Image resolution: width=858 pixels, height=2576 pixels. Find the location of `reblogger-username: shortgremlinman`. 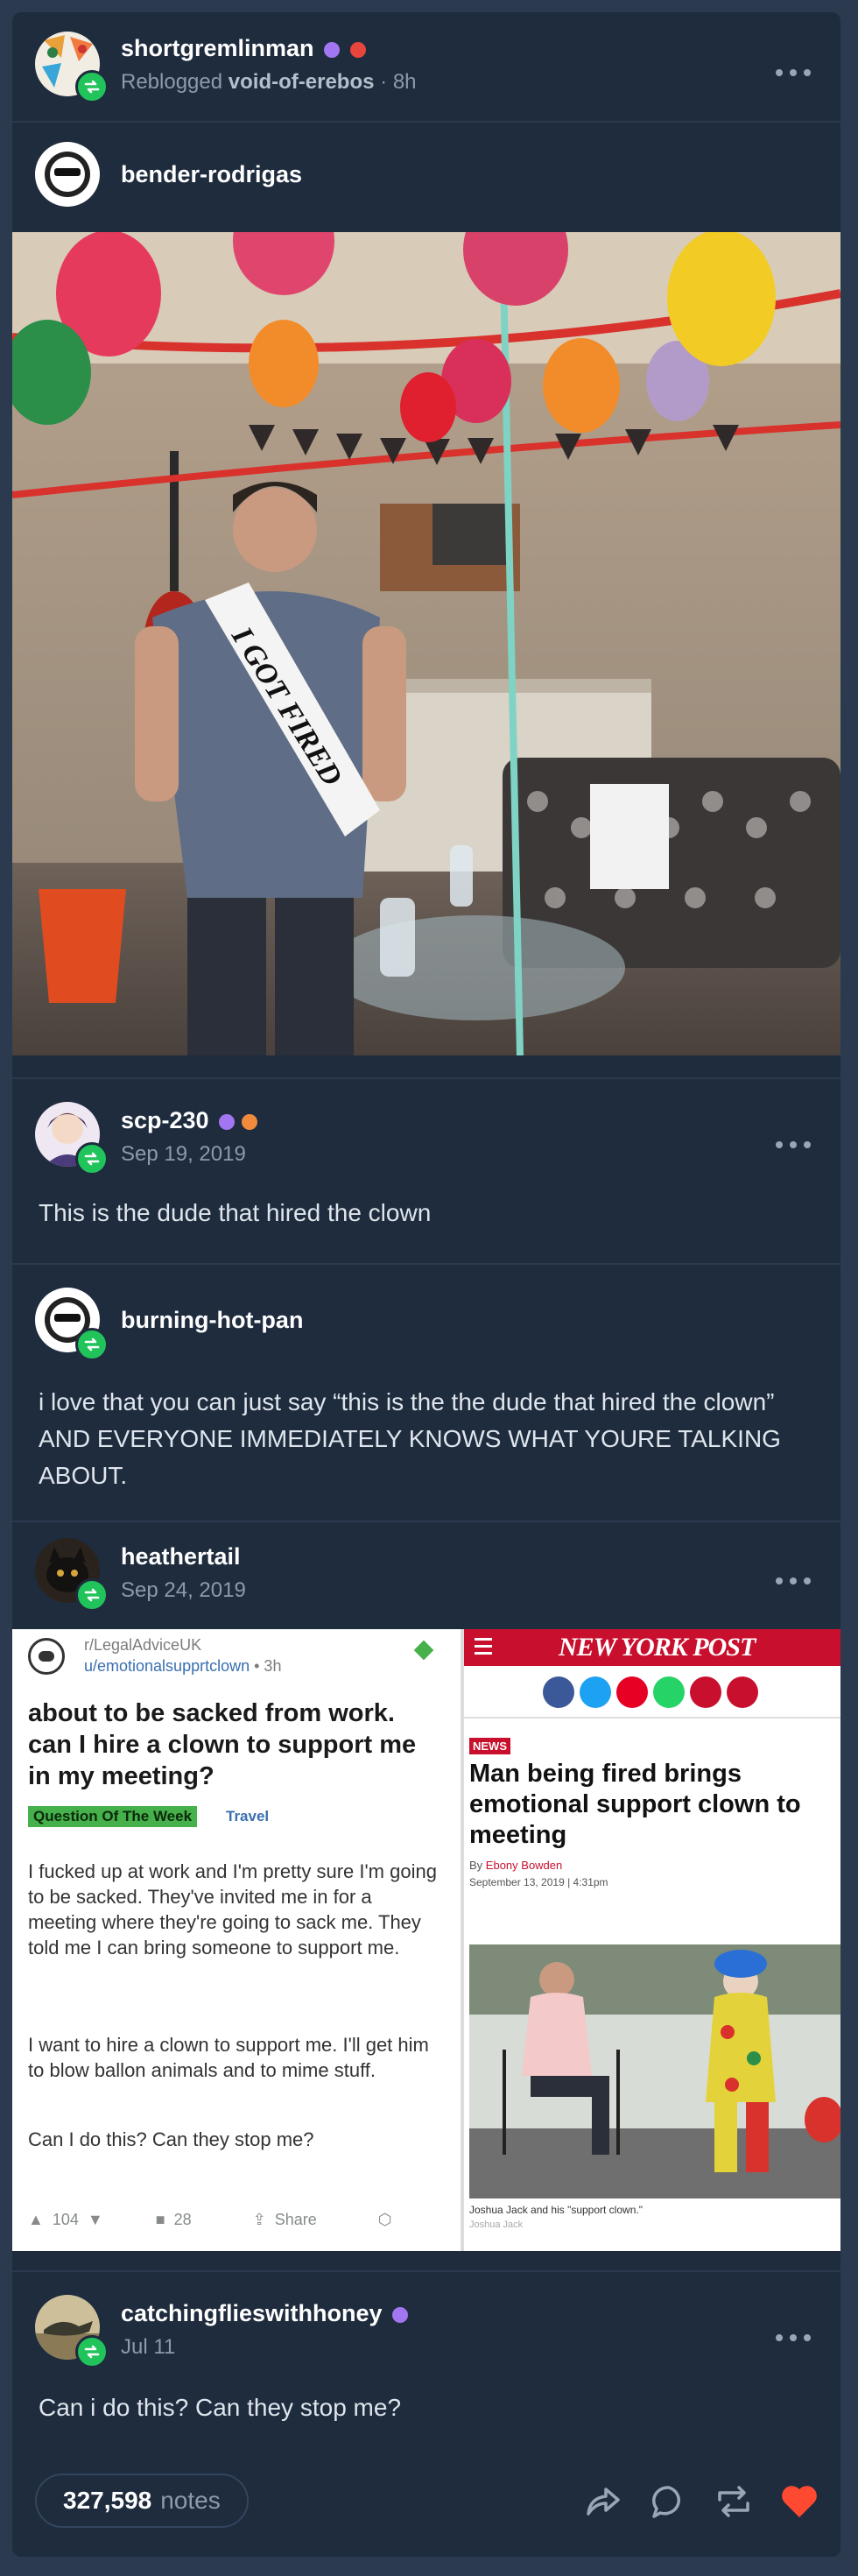

reblogger-username: shortgremlinman is located at coordinates (243, 48).